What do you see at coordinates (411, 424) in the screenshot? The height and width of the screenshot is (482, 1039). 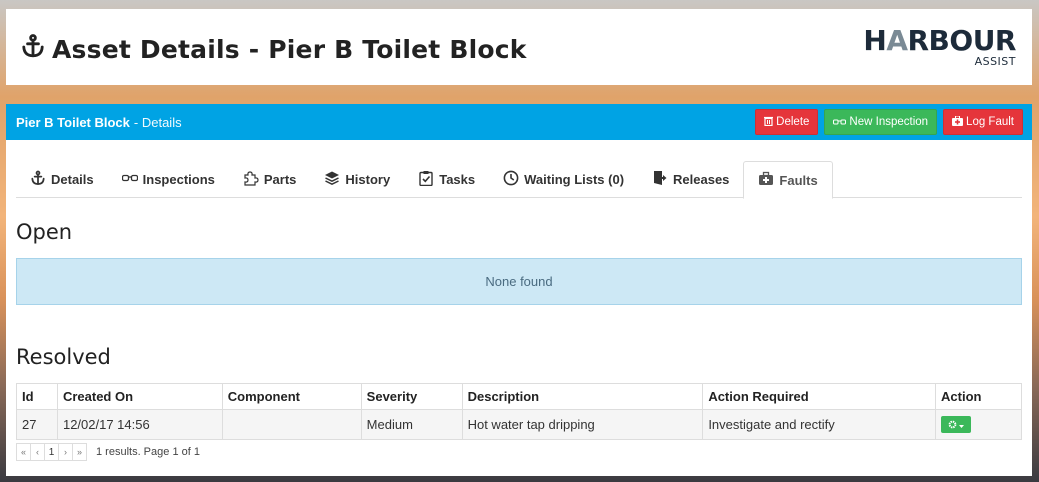 I see `cell-severity: Medium` at bounding box center [411, 424].